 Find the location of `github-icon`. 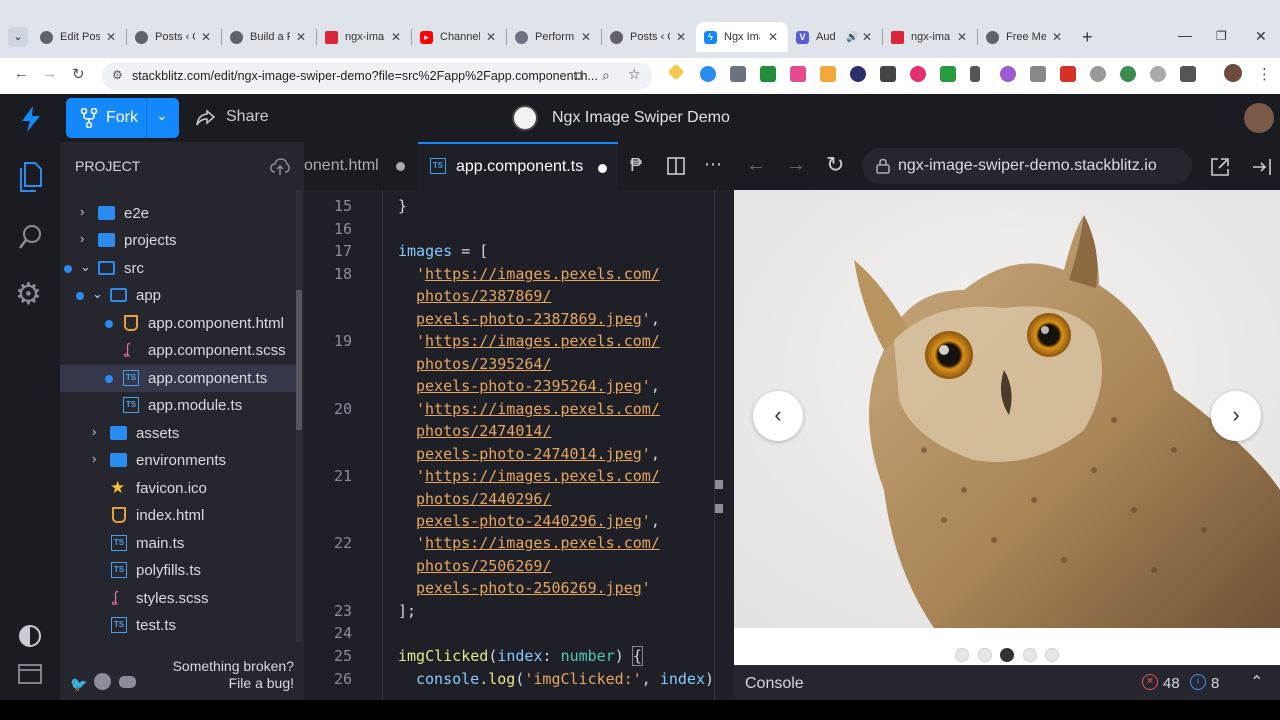

github-icon is located at coordinates (102, 681).